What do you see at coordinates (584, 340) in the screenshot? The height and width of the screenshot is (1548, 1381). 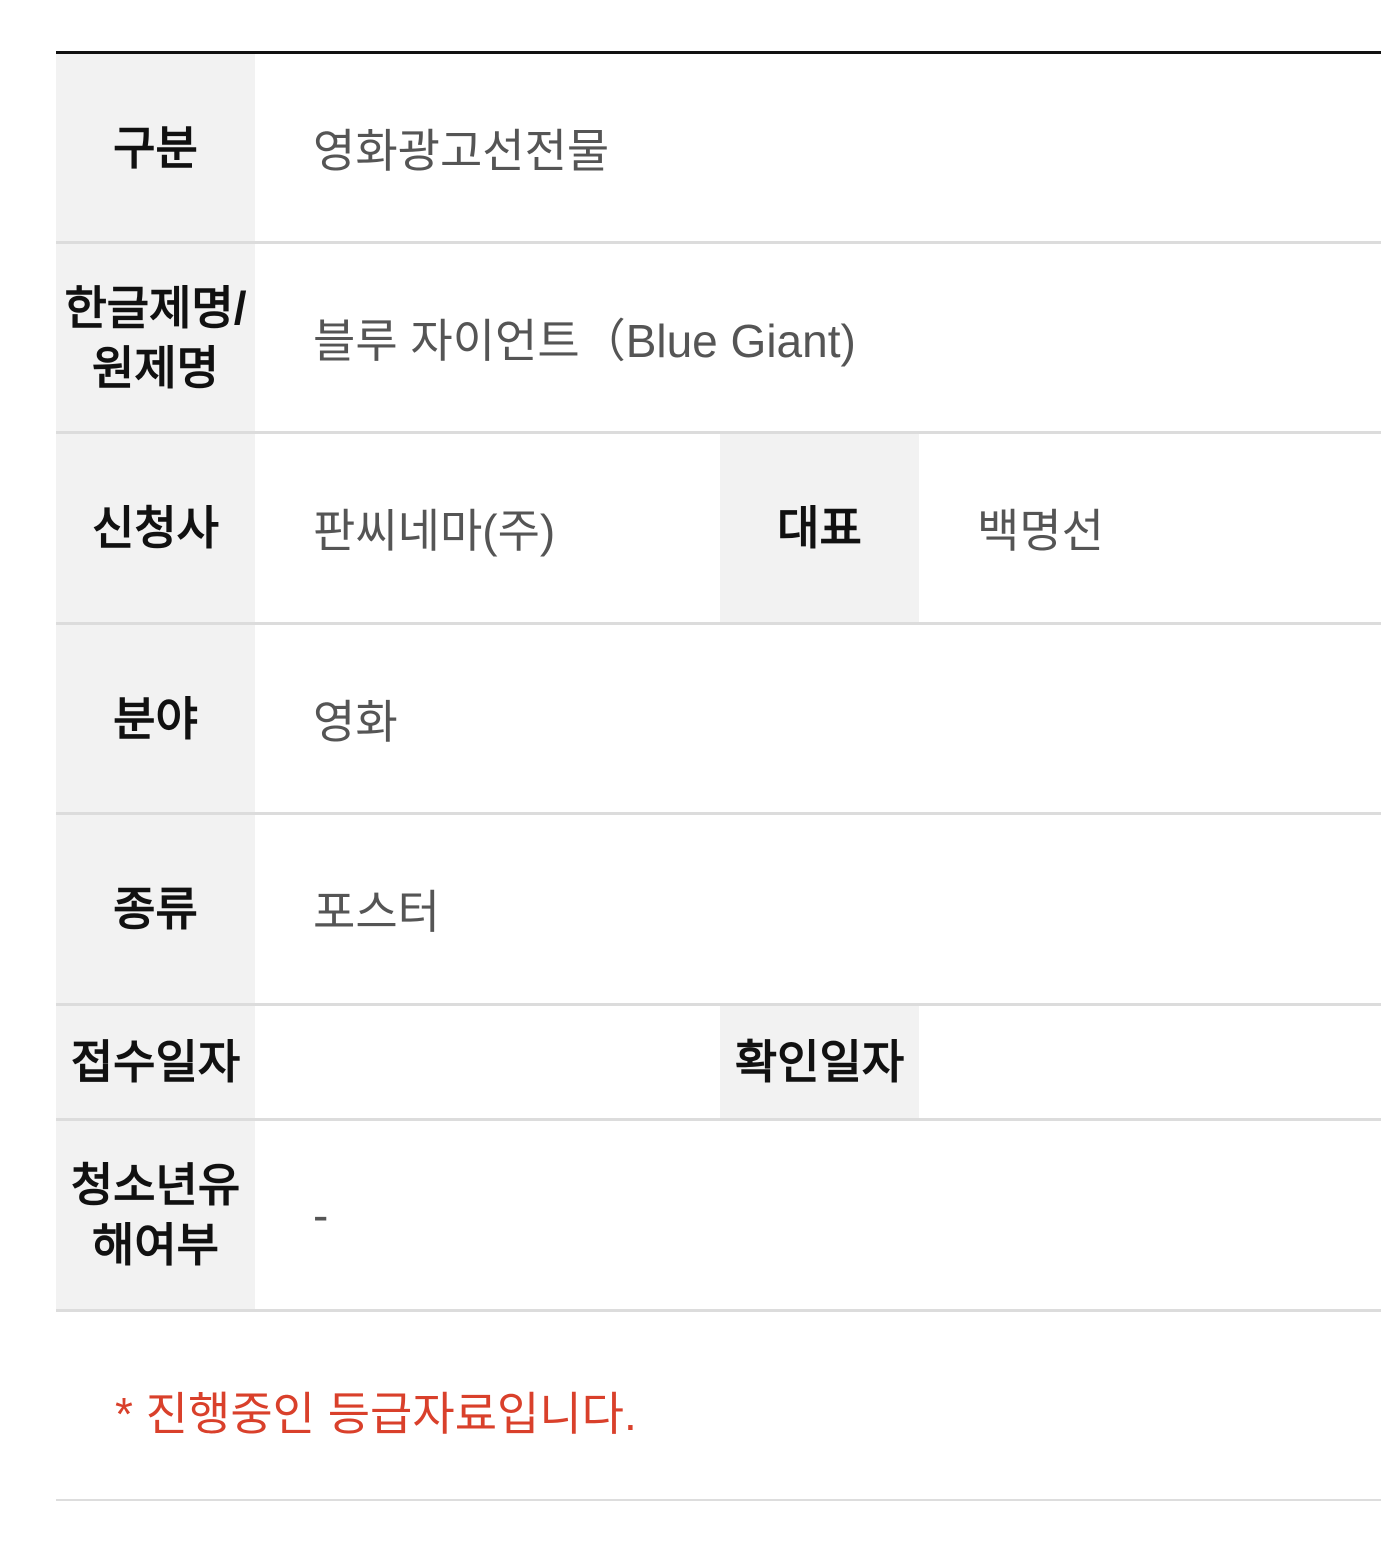 I see `value-title: 블루 자이언트（Blue Giant)` at bounding box center [584, 340].